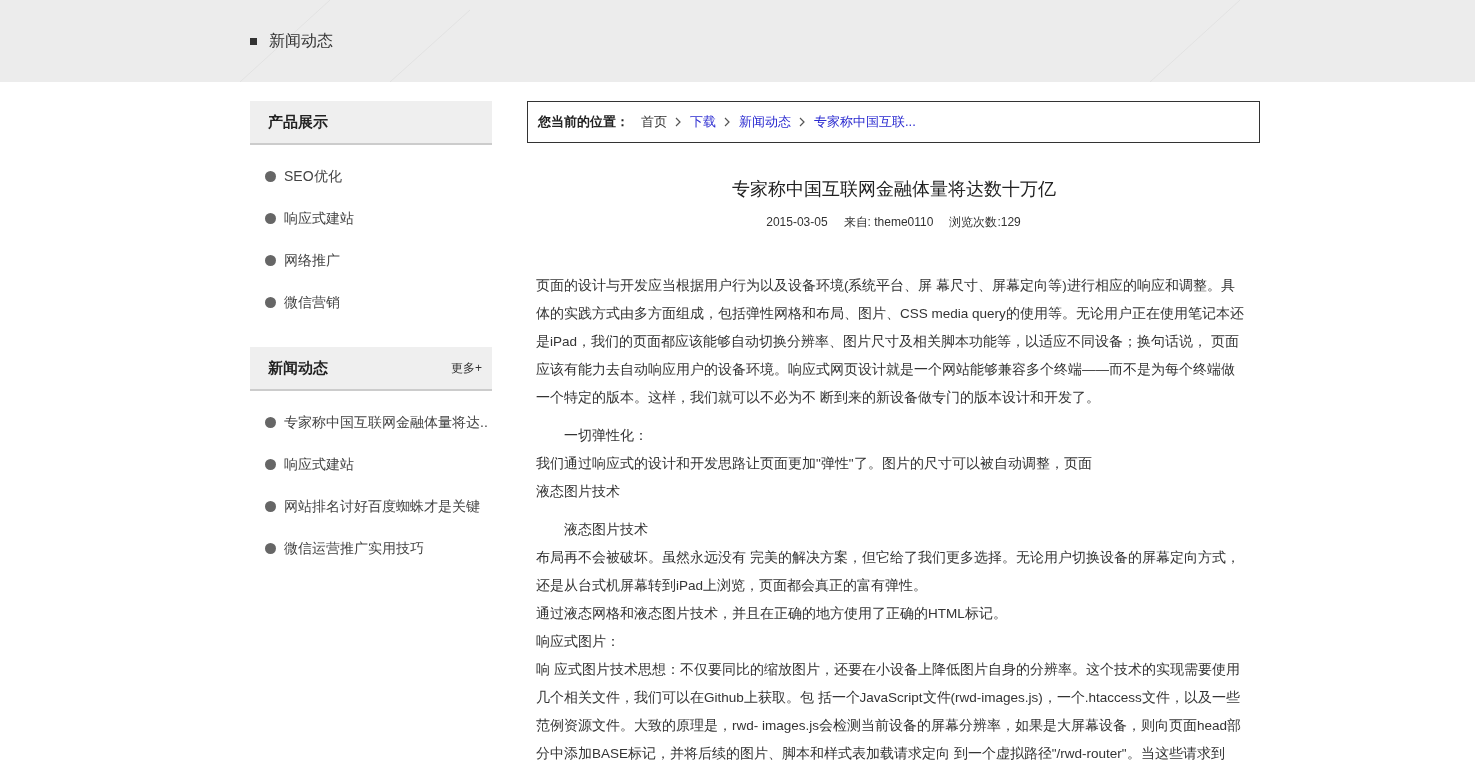  I want to click on sidebar-link: SEO优化, so click(313, 176).